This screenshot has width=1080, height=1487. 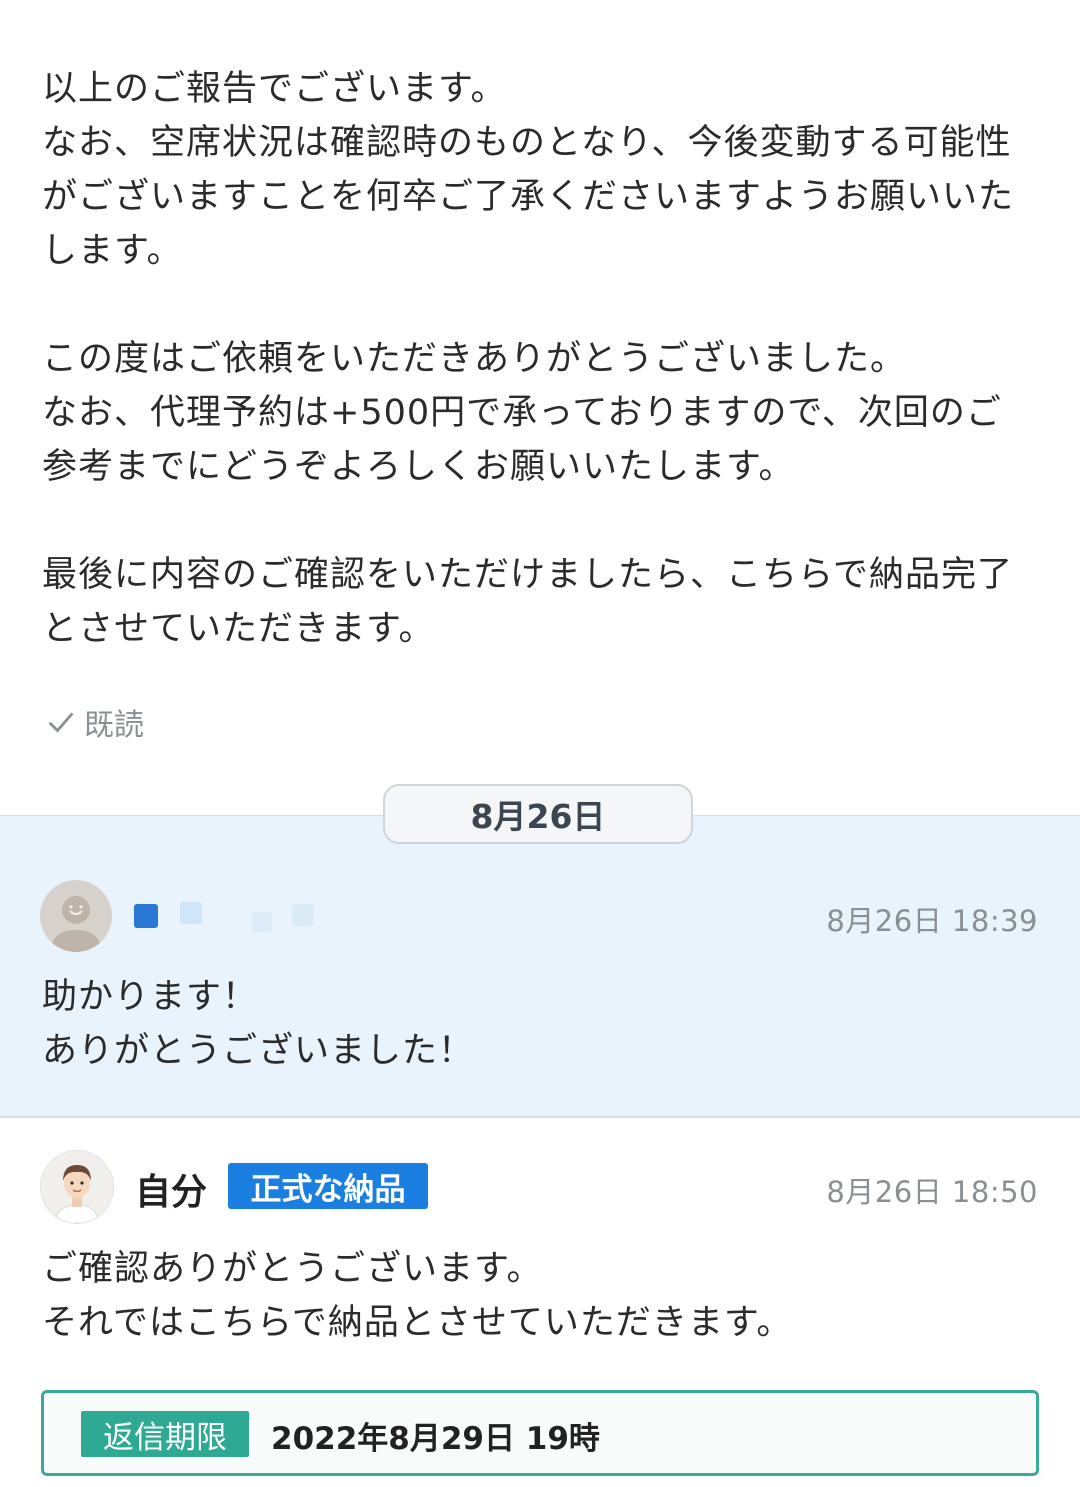 What do you see at coordinates (538, 814) in the screenshot?
I see `date-separator: 8月26日` at bounding box center [538, 814].